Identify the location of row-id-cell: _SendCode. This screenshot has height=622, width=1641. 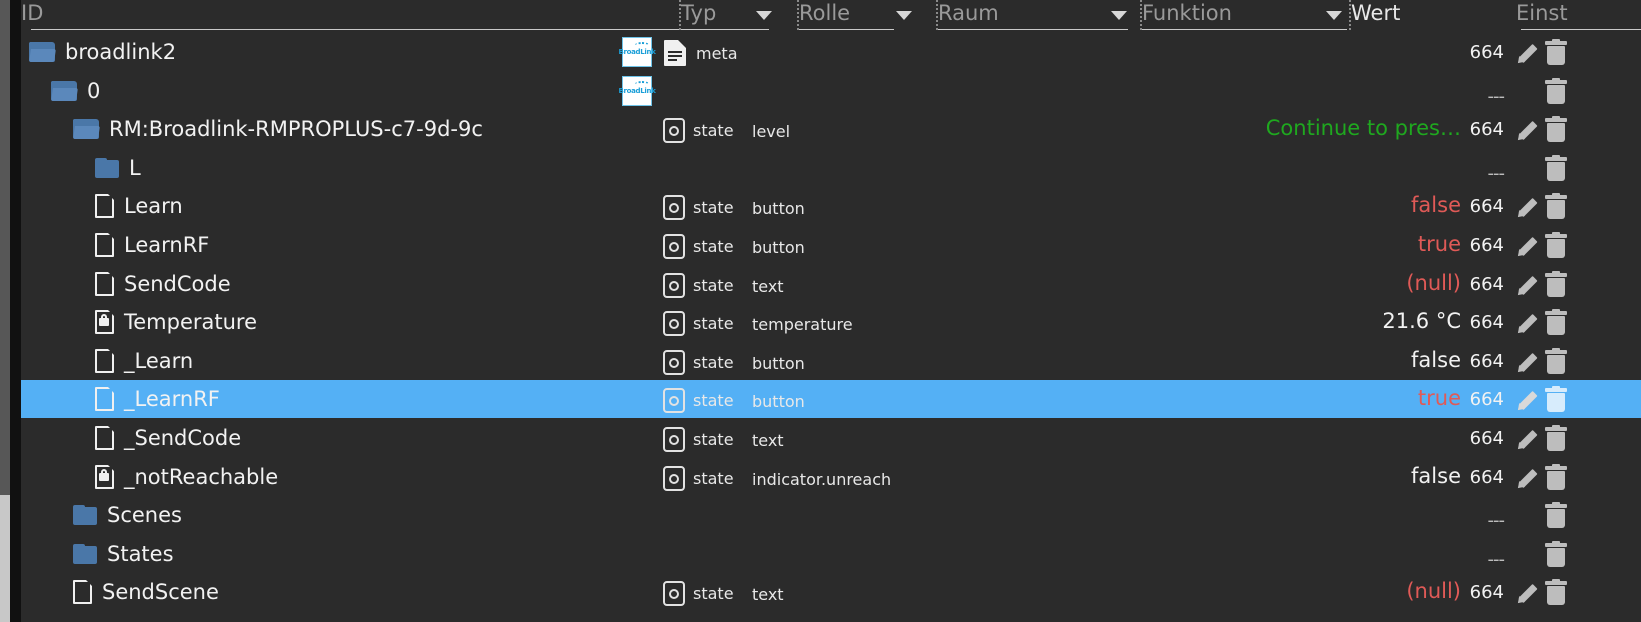
(168, 437).